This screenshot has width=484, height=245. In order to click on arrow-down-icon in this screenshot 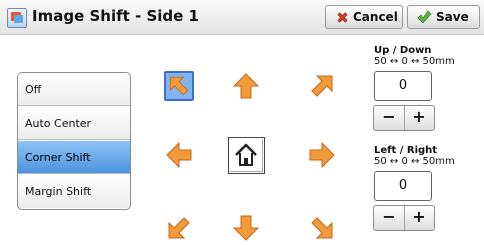, I will do `click(246, 228)`.